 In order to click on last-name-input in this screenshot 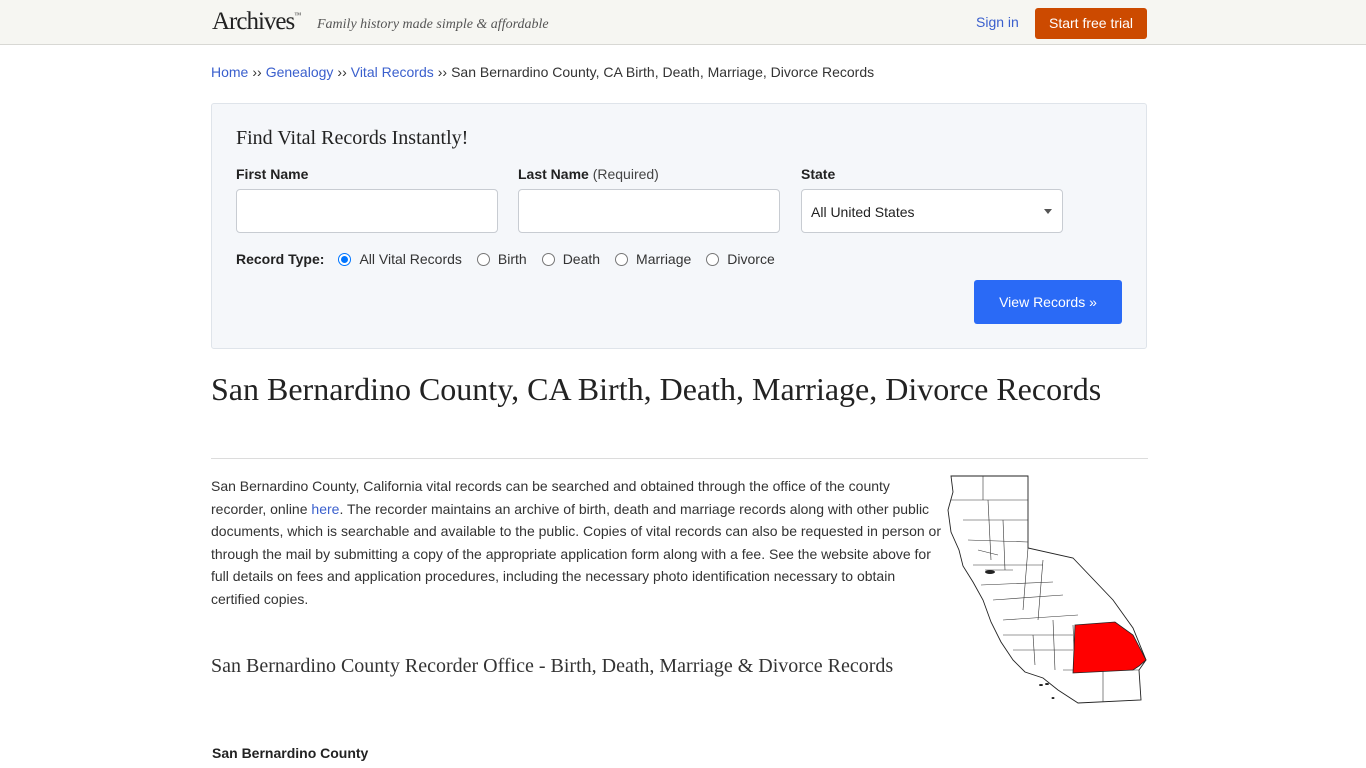, I will do `click(649, 211)`.